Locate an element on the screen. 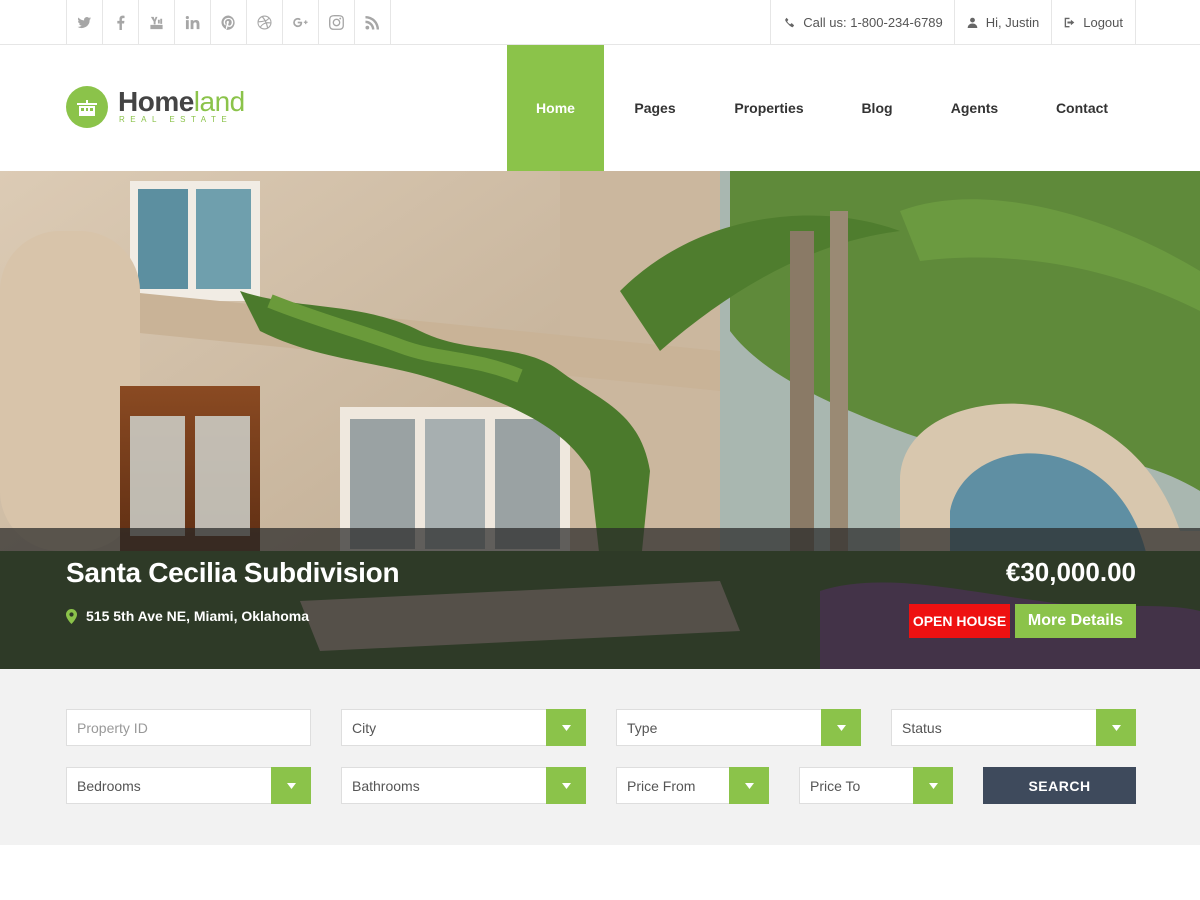 The height and width of the screenshot is (900, 1200). dribbble-icon is located at coordinates (265, 22).